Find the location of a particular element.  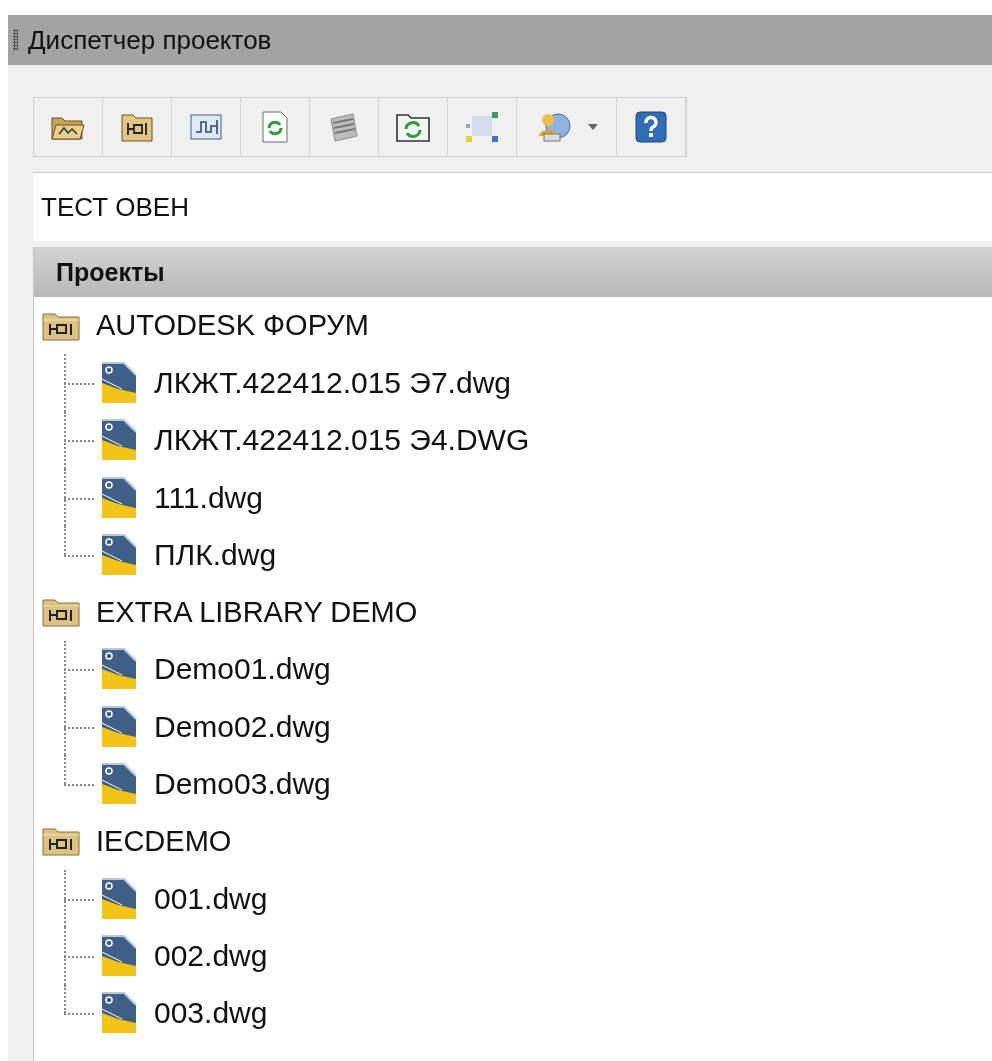

drawing-item: Demo01.dwg is located at coordinates (213, 669).